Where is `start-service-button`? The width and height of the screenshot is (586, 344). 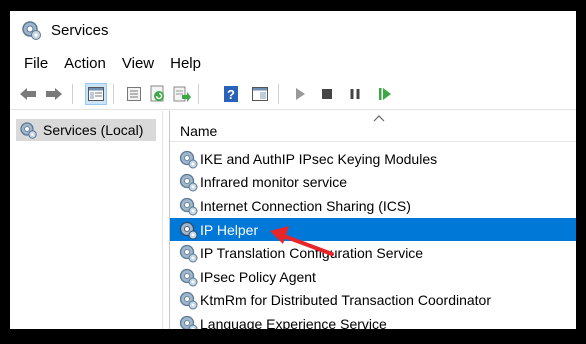
start-service-button is located at coordinates (300, 94).